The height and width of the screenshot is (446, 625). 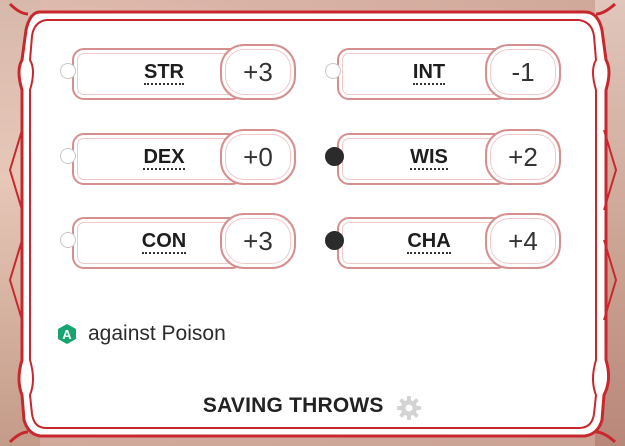 I want to click on ability-row-cha: CHA +4, so click(x=445, y=241).